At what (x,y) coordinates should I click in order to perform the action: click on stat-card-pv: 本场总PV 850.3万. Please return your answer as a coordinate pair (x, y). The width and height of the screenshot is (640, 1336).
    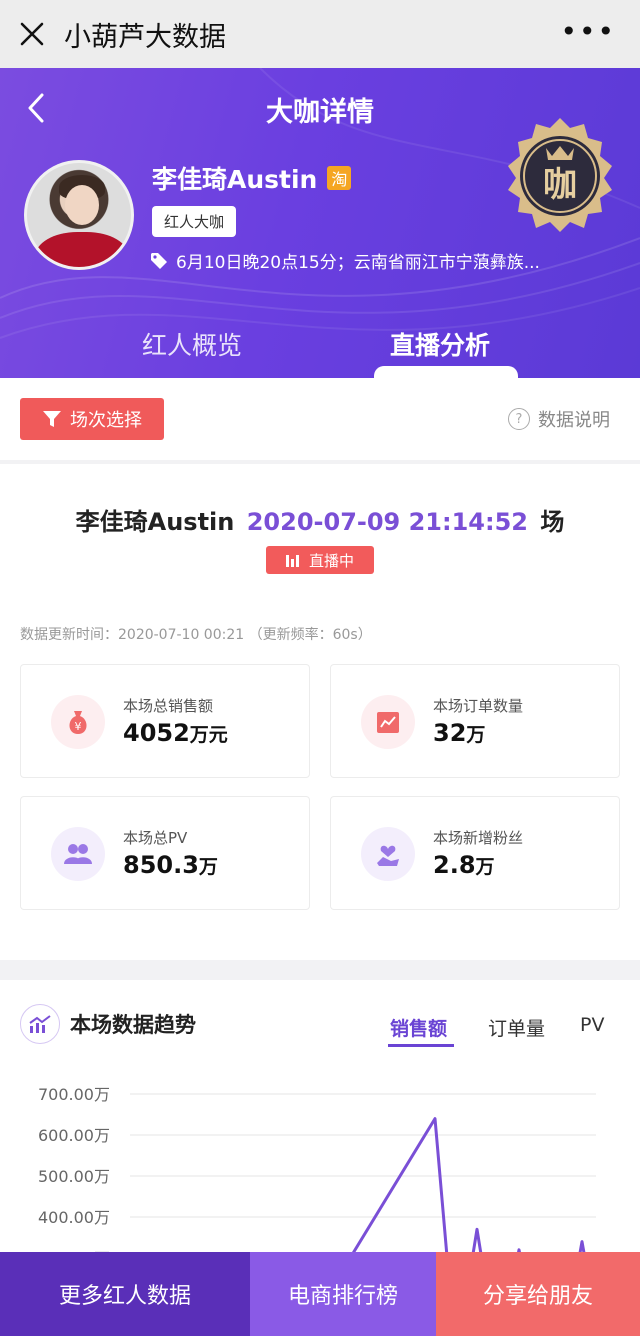
    Looking at the image, I should click on (165, 853).